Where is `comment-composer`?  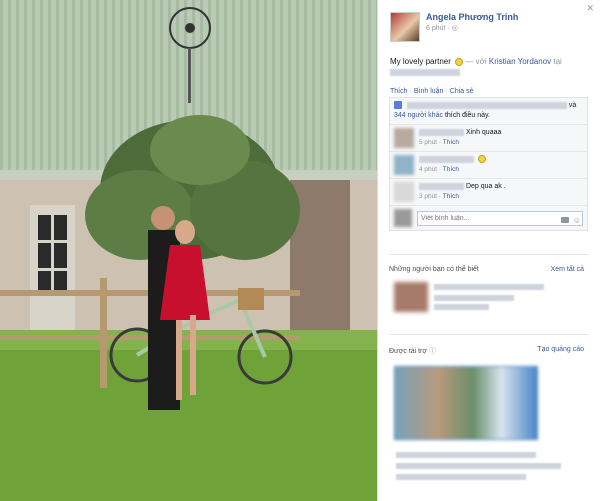
comment-composer is located at coordinates (488, 218).